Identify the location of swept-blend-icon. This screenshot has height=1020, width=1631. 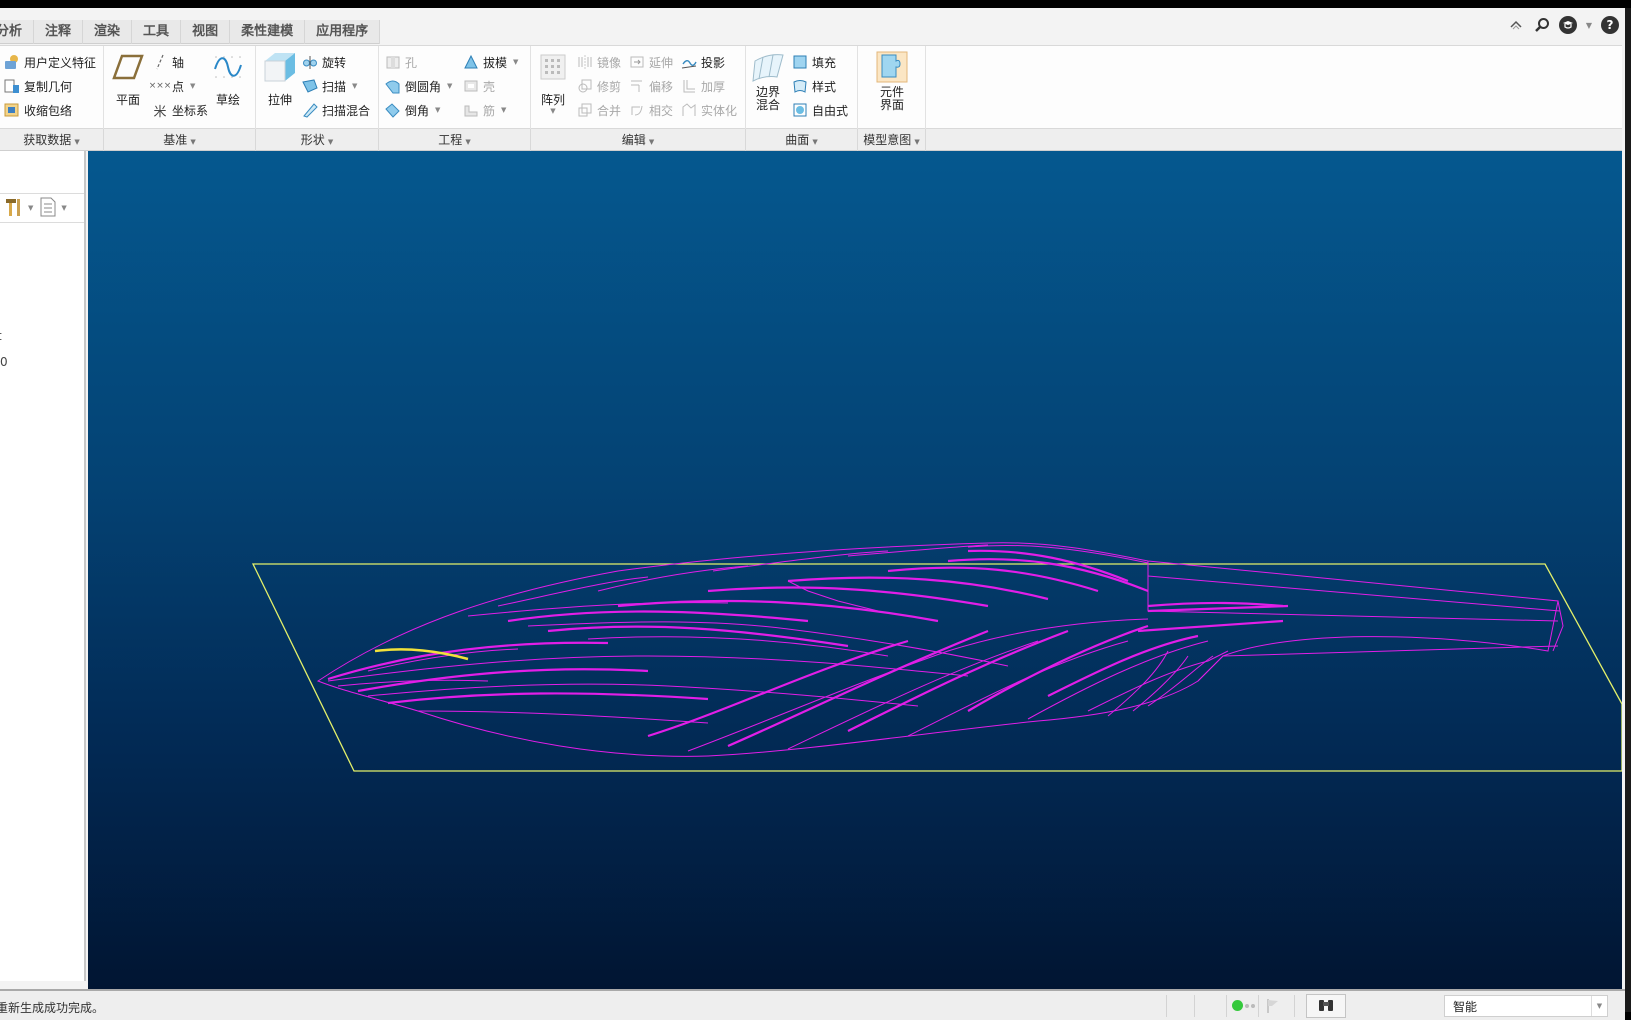
(310, 110).